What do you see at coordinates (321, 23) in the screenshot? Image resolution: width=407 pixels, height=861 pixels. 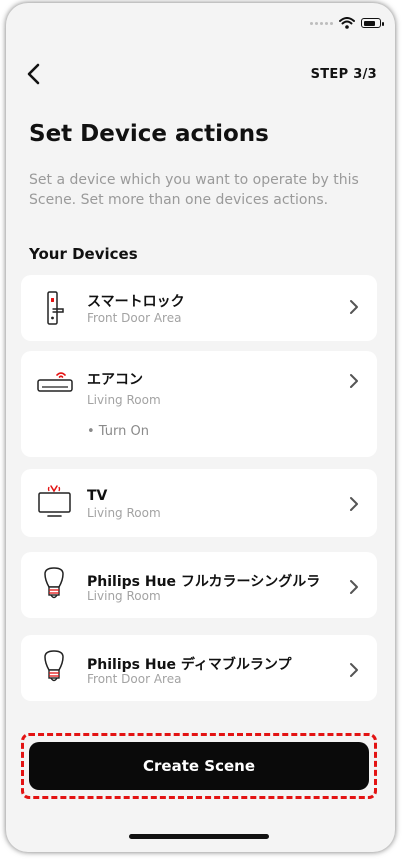 I see `signal-icon` at bounding box center [321, 23].